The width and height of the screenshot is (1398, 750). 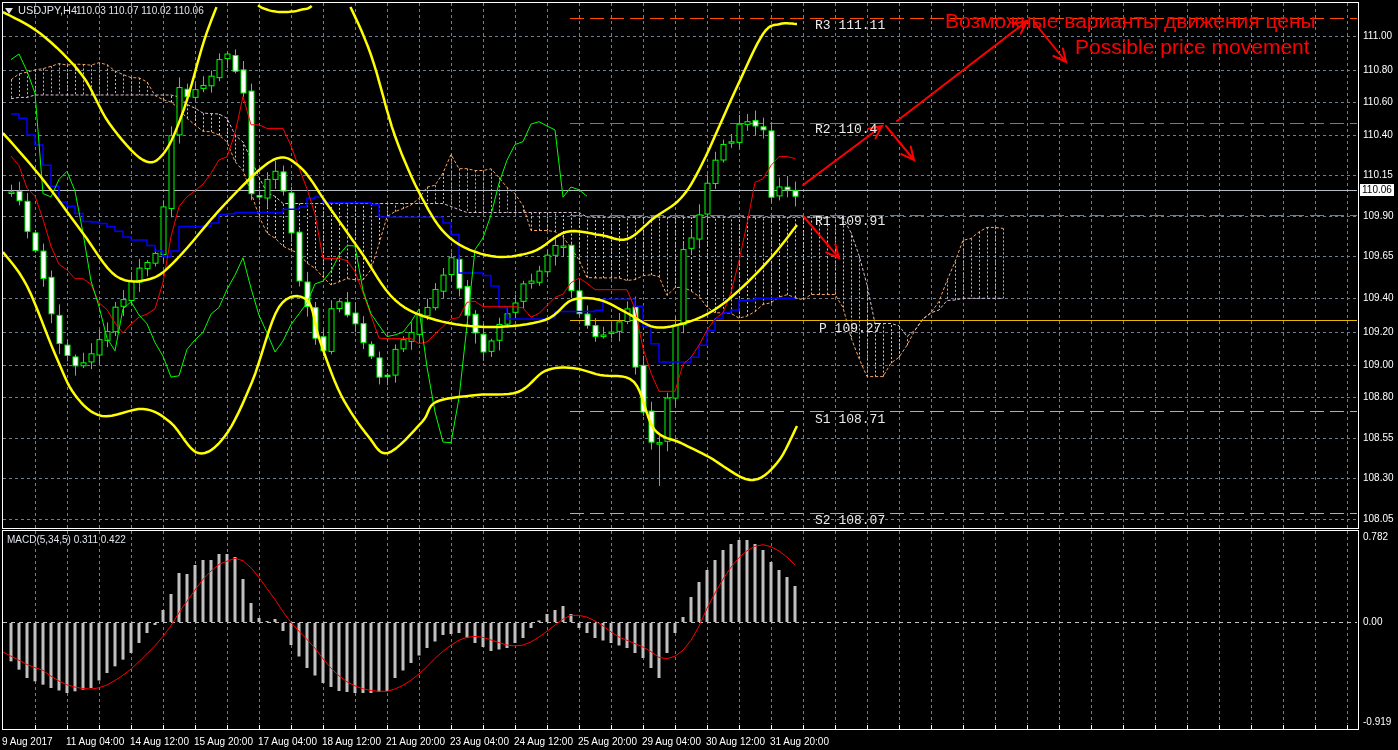 I want to click on pivot-label: R1 109.91, so click(x=850, y=222).